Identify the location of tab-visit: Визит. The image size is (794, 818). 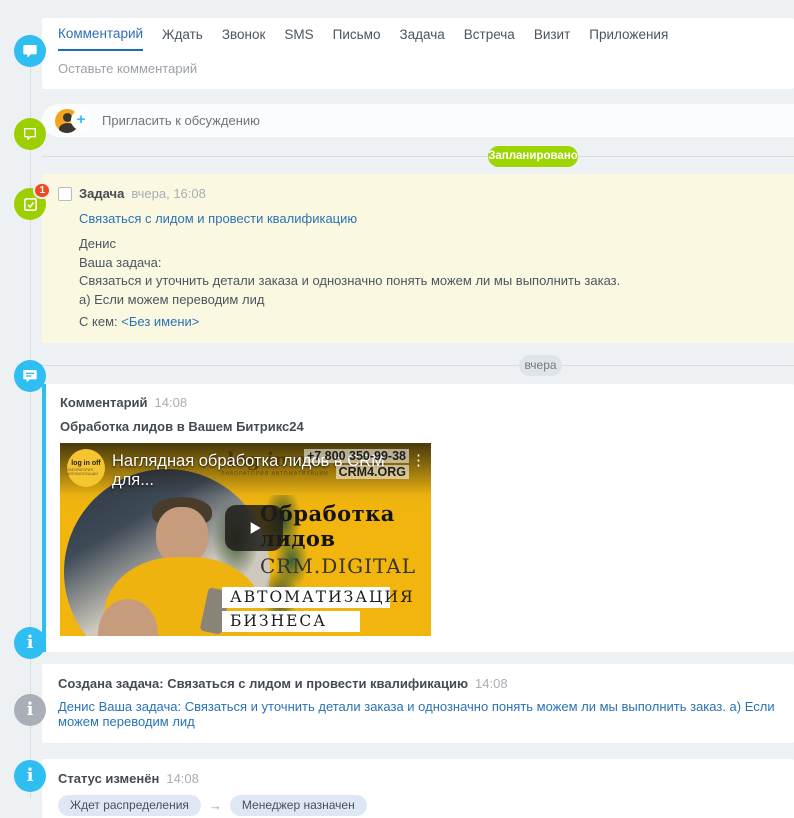
(552, 34).